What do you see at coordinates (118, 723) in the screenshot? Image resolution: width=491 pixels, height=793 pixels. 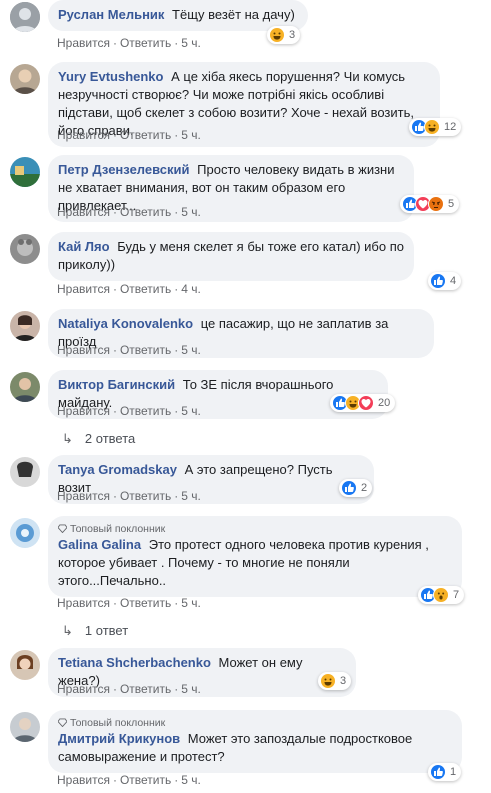 I see `top-fan-label: Топовый поклонник` at bounding box center [118, 723].